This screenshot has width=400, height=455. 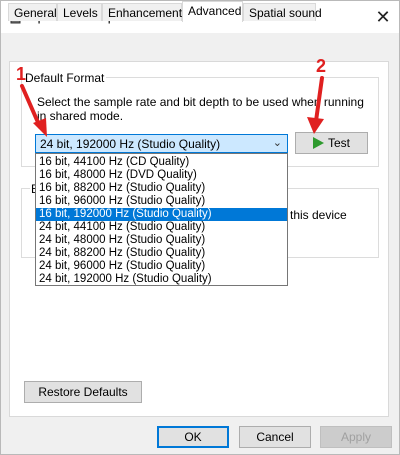 I want to click on format-option: 16 bit, 88200 Hz (Studio Quality), so click(x=161, y=188).